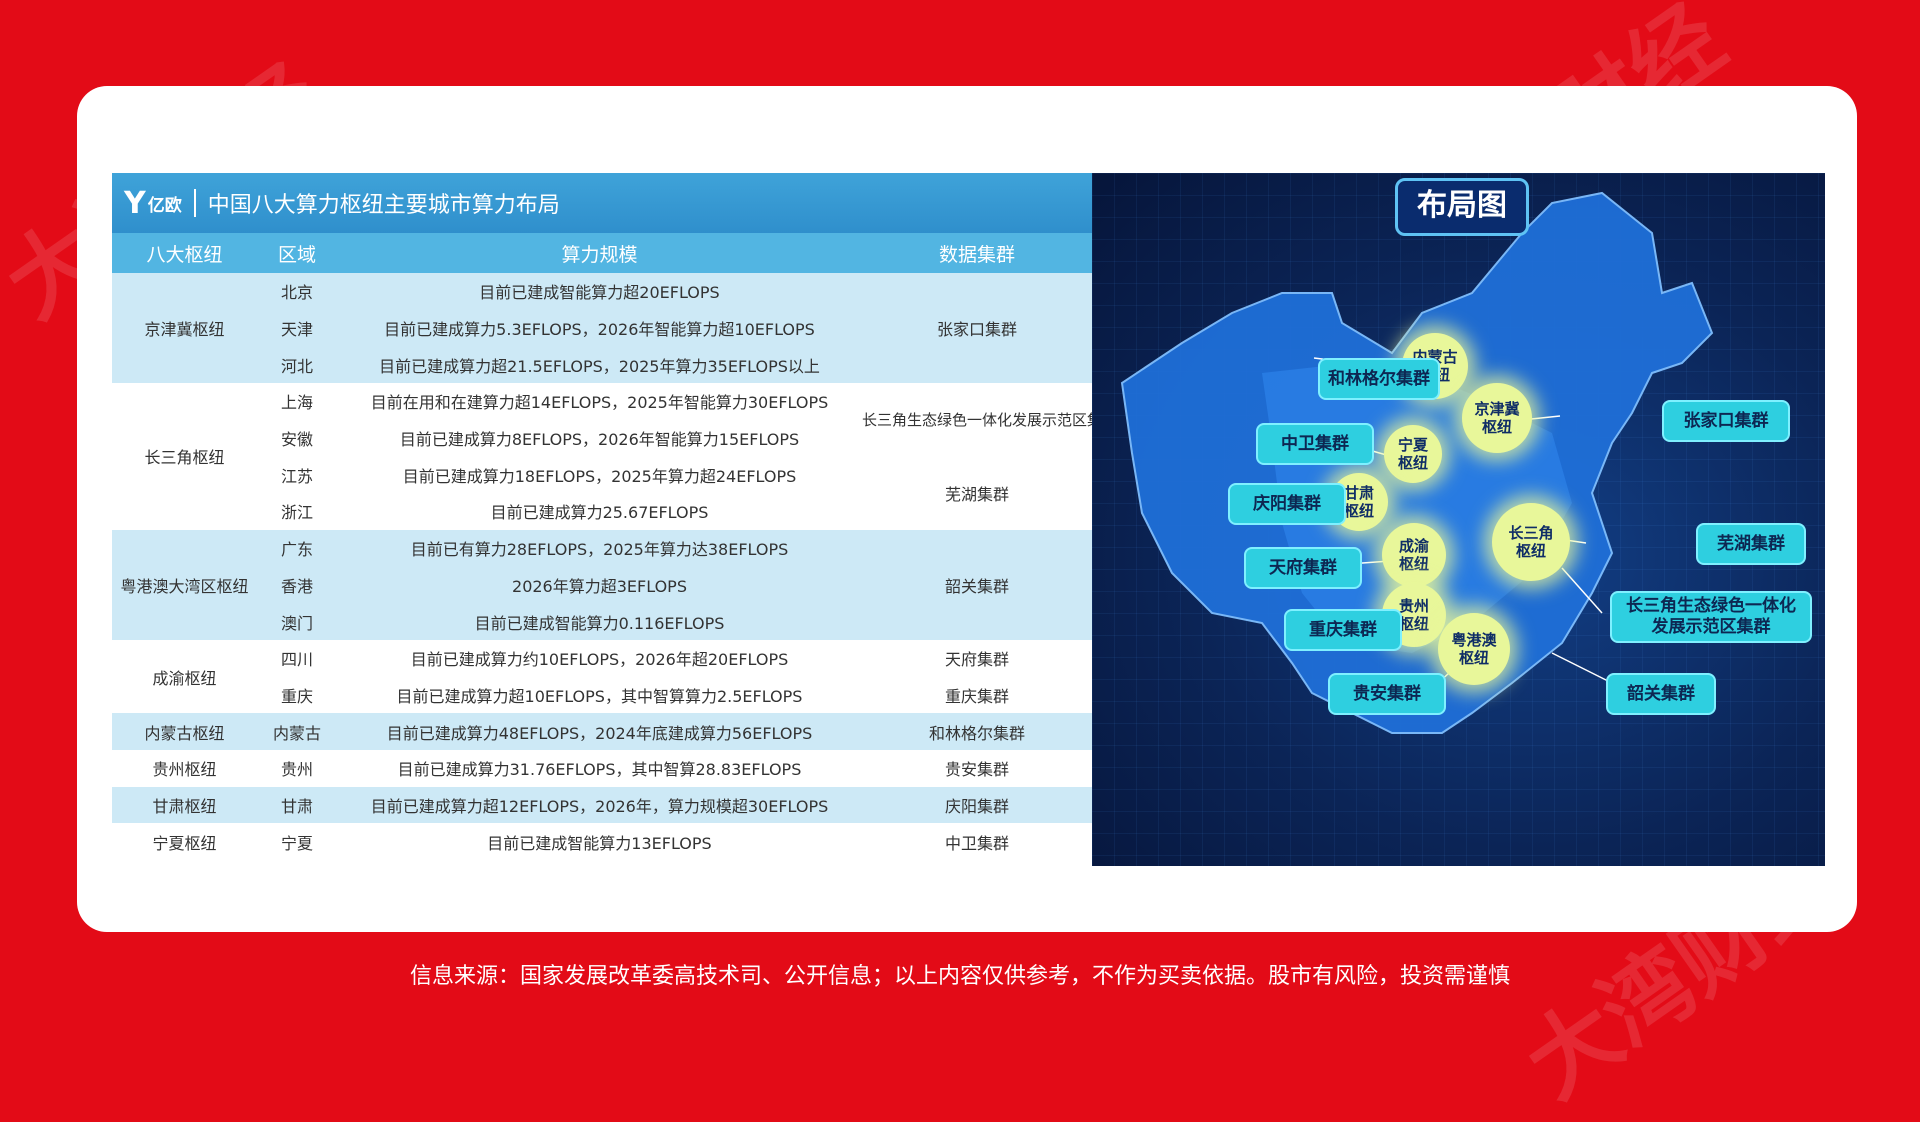 This screenshot has height=1122, width=1920. What do you see at coordinates (1413, 454) in the screenshot?
I see `hub-ningxia: 宁夏 枢纽` at bounding box center [1413, 454].